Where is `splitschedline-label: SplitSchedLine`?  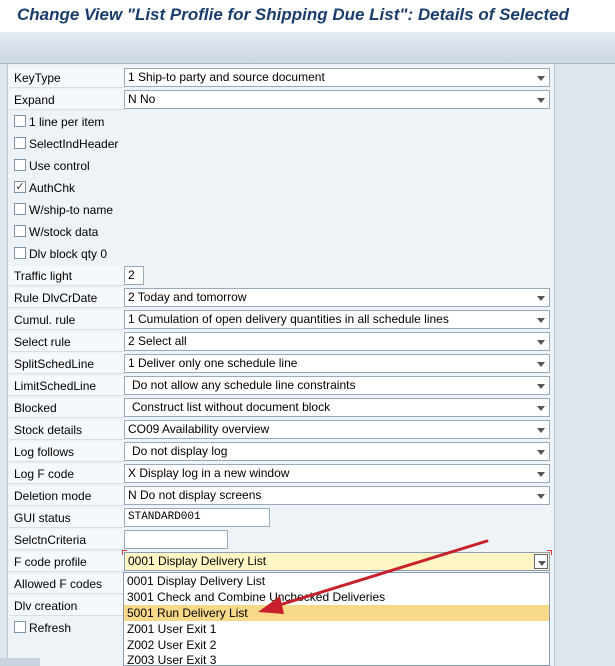 splitschedline-label: SplitSchedLine is located at coordinates (54, 364).